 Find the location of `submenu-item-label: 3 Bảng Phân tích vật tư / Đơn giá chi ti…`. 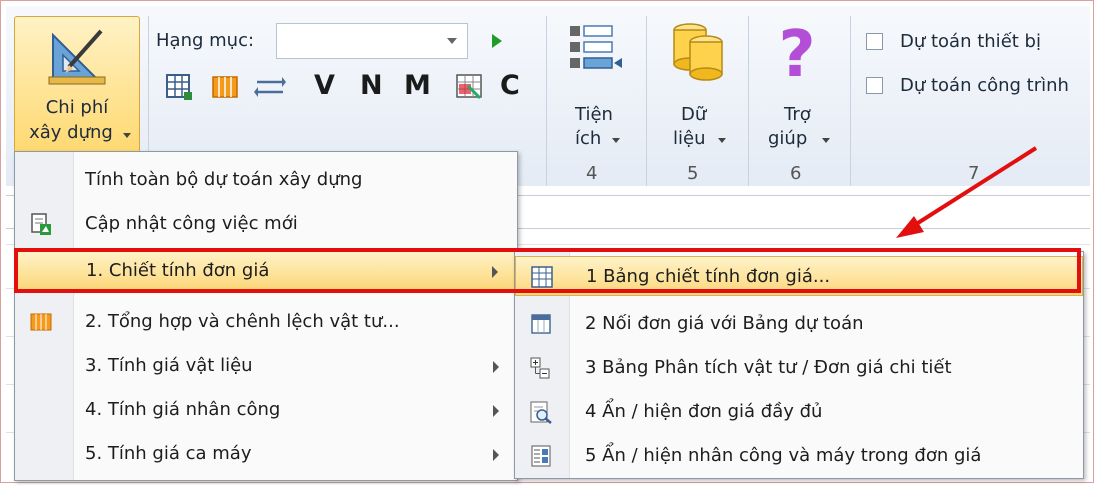

submenu-item-label: 3 Bảng Phân tích vật tư / Đơn giá chi ti… is located at coordinates (768, 367).